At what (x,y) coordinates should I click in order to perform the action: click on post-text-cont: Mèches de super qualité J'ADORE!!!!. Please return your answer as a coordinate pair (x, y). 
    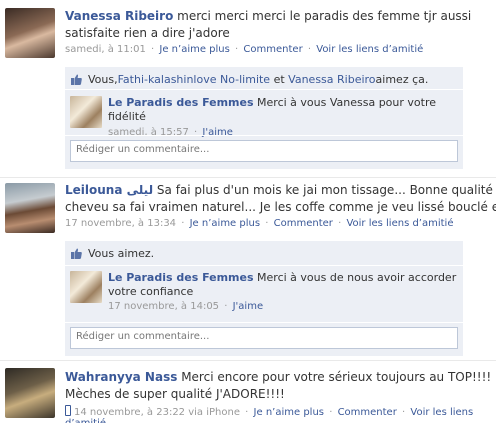
    Looking at the image, I should click on (175, 394).